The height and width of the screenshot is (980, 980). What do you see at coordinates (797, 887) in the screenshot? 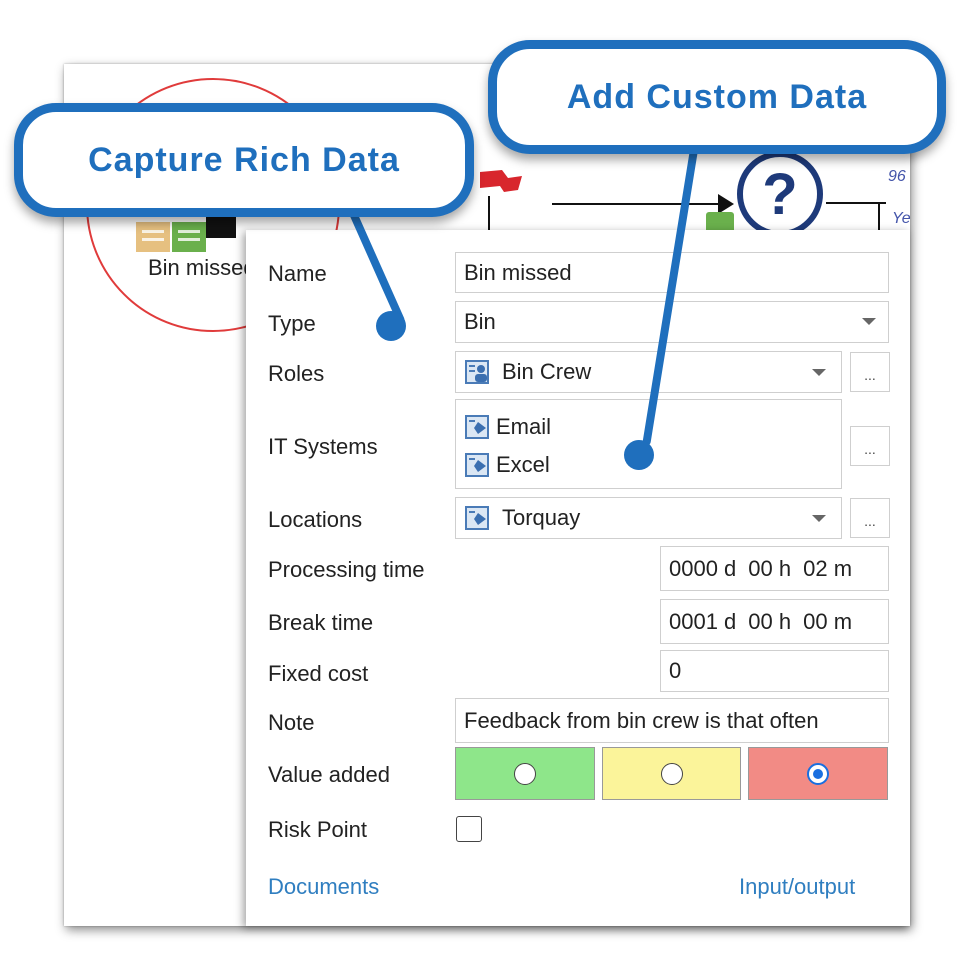
I see `input-output-link: Input/output` at bounding box center [797, 887].